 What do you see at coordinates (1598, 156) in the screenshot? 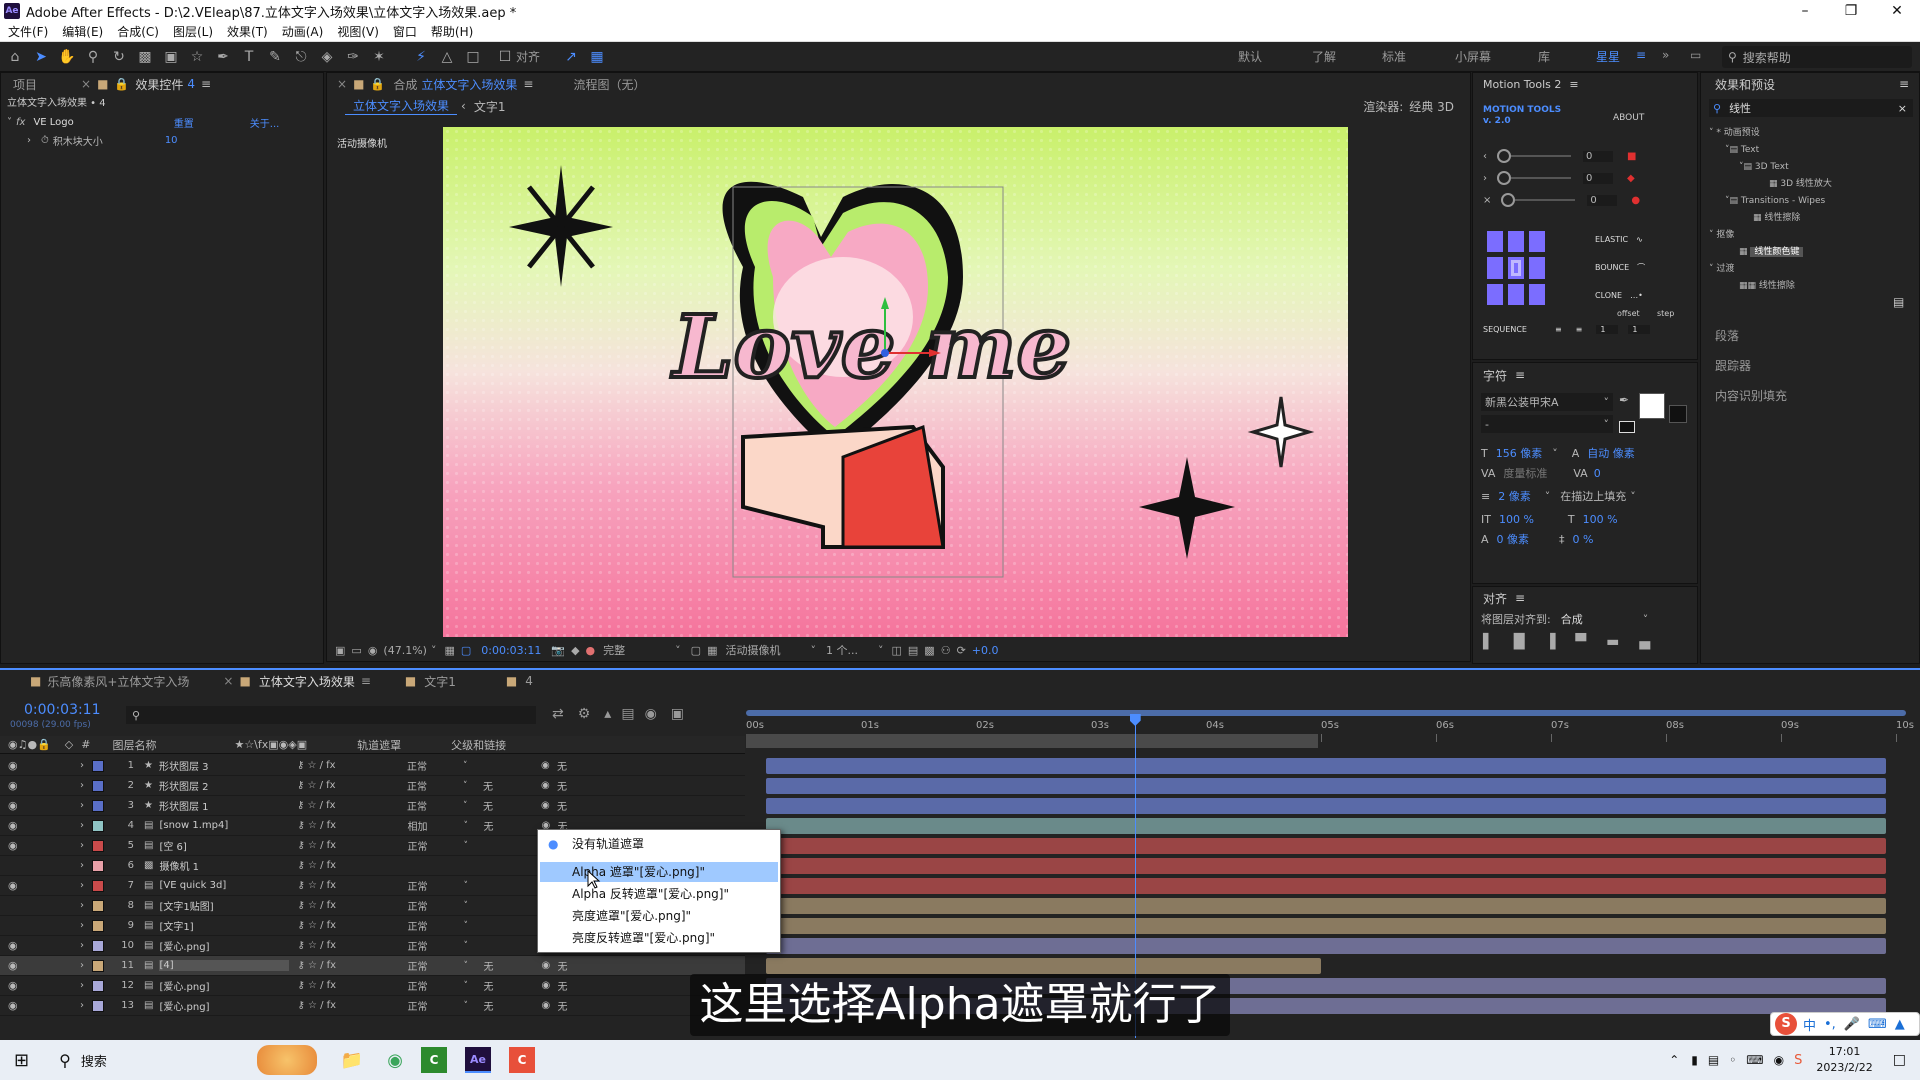
I see `slider-1-value: 0` at bounding box center [1598, 156].